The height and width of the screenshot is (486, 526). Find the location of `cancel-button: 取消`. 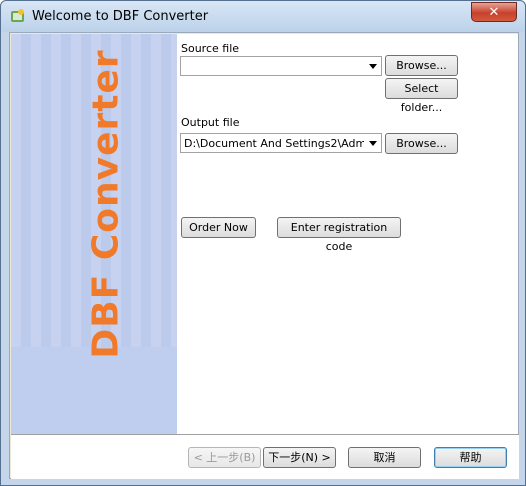

cancel-button: 取消 is located at coordinates (384, 457).